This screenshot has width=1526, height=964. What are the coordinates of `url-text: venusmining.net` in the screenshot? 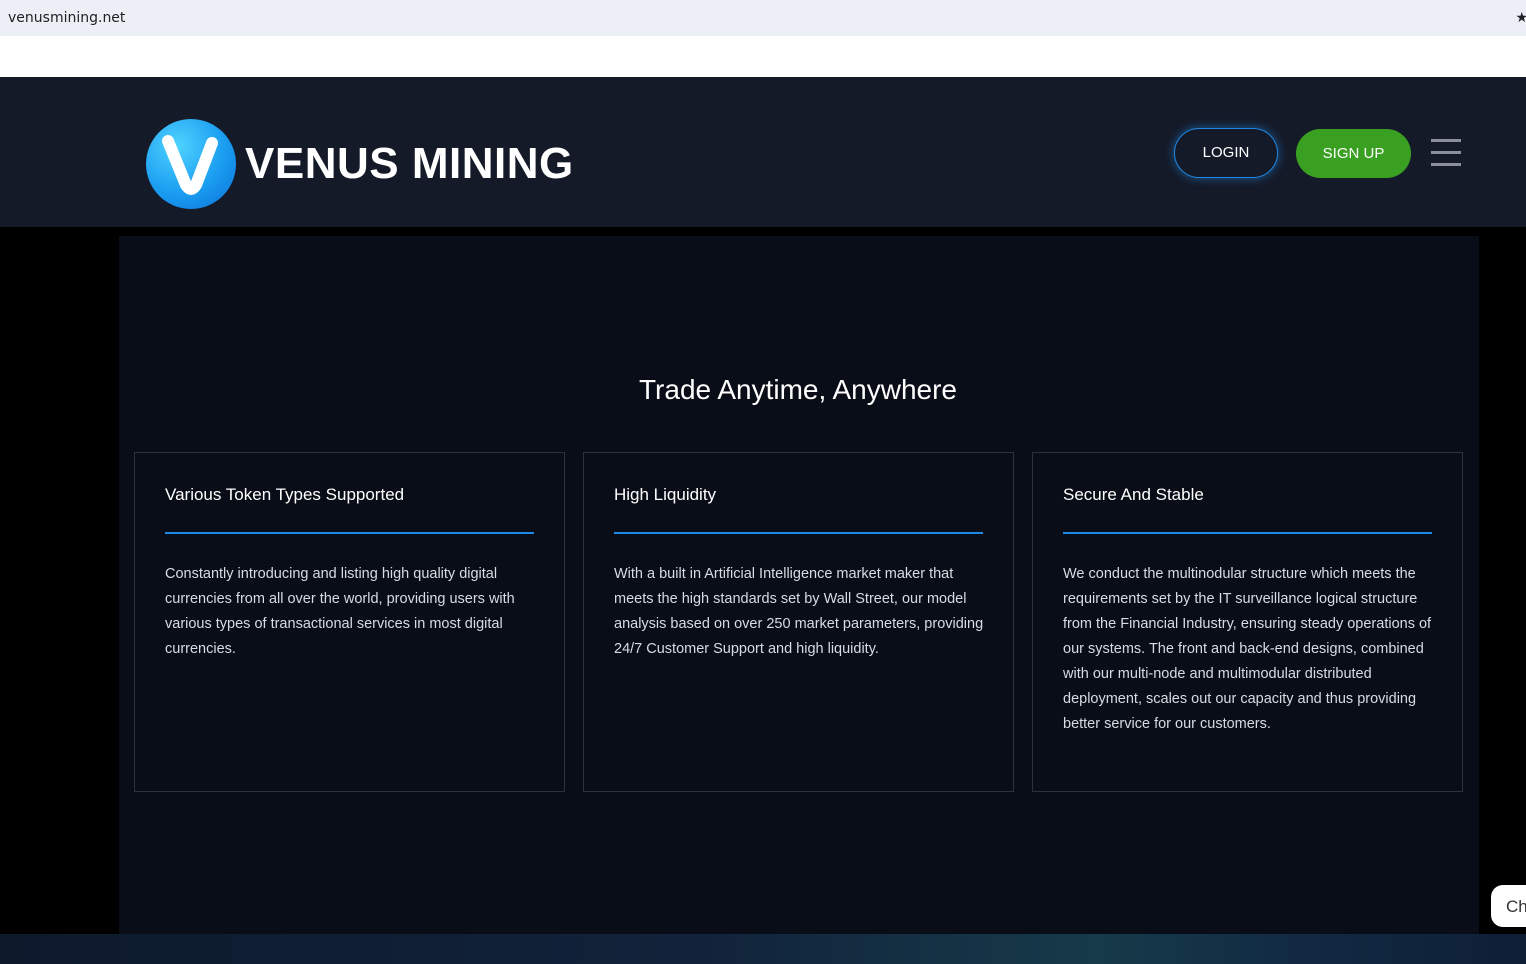 It's located at (66, 18).